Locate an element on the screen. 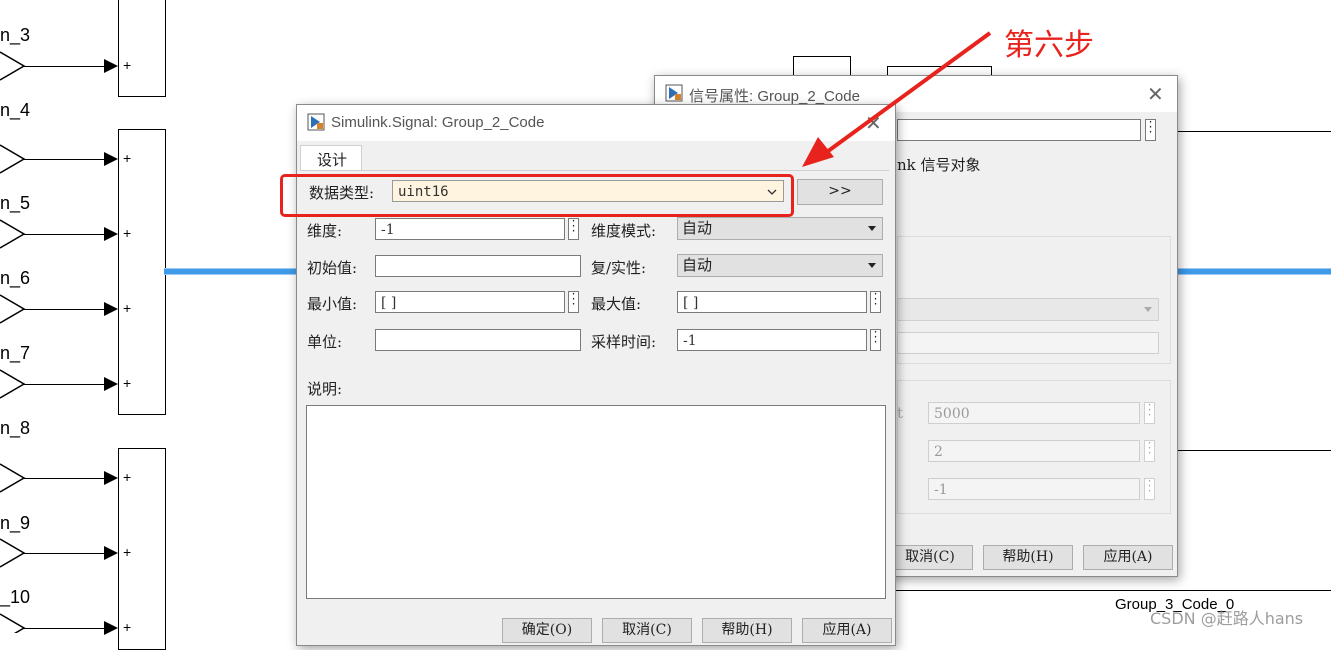 Image resolution: width=1331 pixels, height=650 pixels. disabled-field: -1 is located at coordinates (1034, 489).